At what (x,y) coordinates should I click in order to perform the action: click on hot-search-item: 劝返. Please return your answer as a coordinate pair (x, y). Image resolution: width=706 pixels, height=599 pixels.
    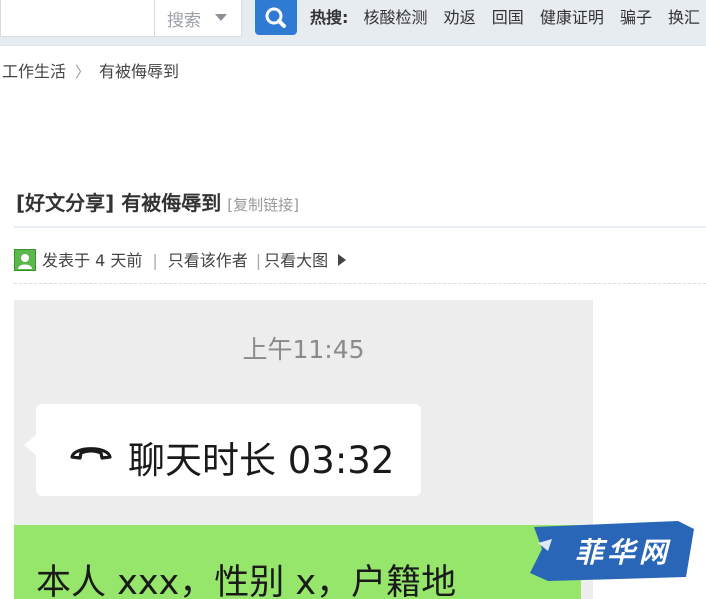
    Looking at the image, I should click on (460, 17).